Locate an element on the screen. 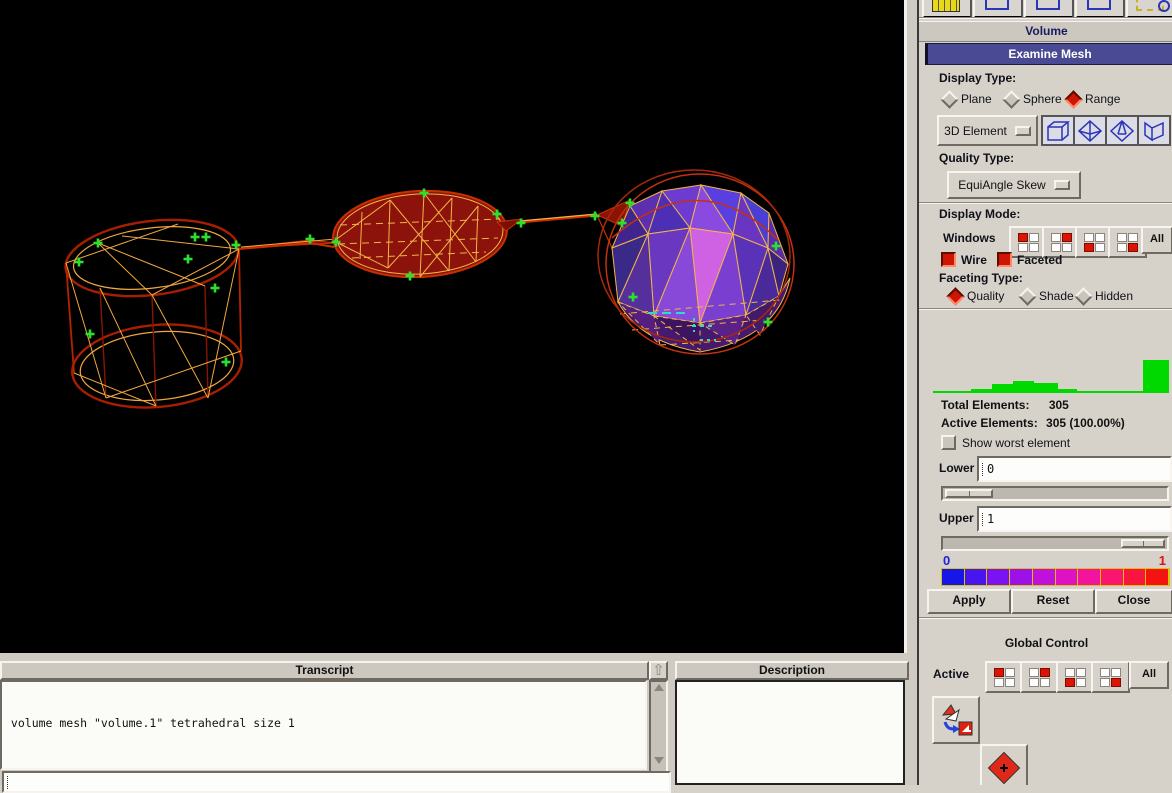 The width and height of the screenshot is (1172, 793). active-quadrant-4-button is located at coordinates (1110, 677).